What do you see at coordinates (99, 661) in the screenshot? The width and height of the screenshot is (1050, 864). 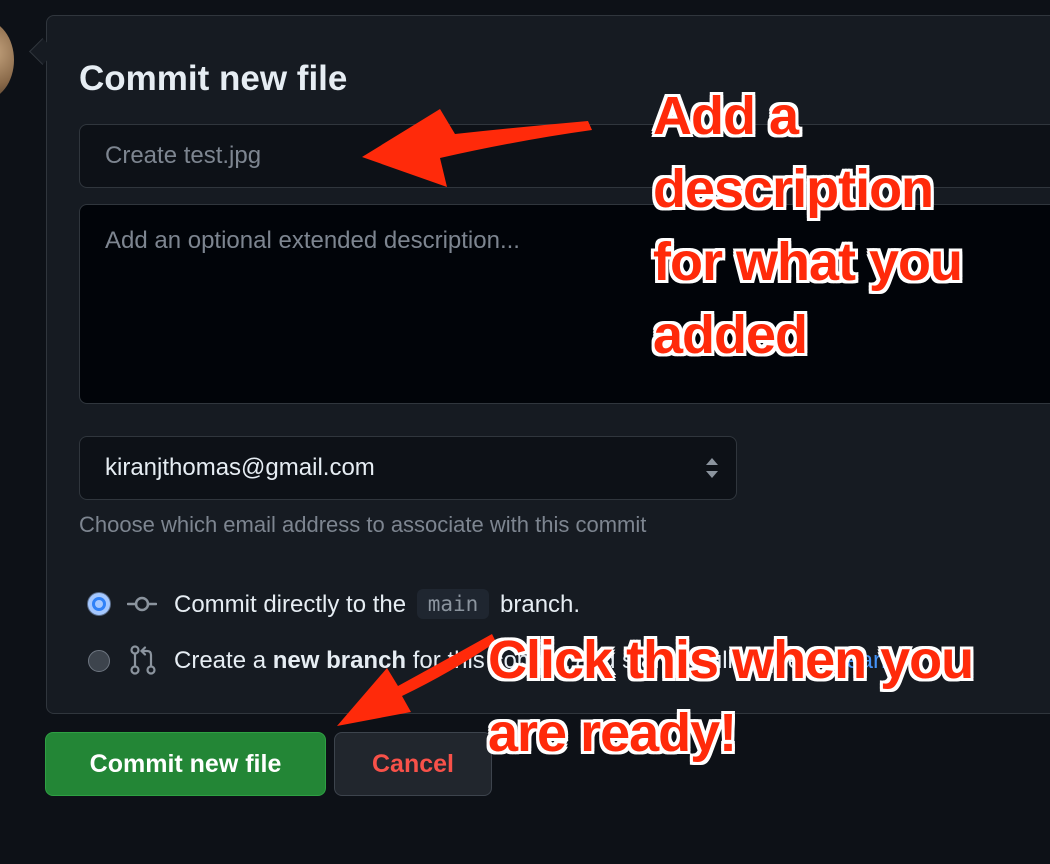 I see `radio-new-branch` at bounding box center [99, 661].